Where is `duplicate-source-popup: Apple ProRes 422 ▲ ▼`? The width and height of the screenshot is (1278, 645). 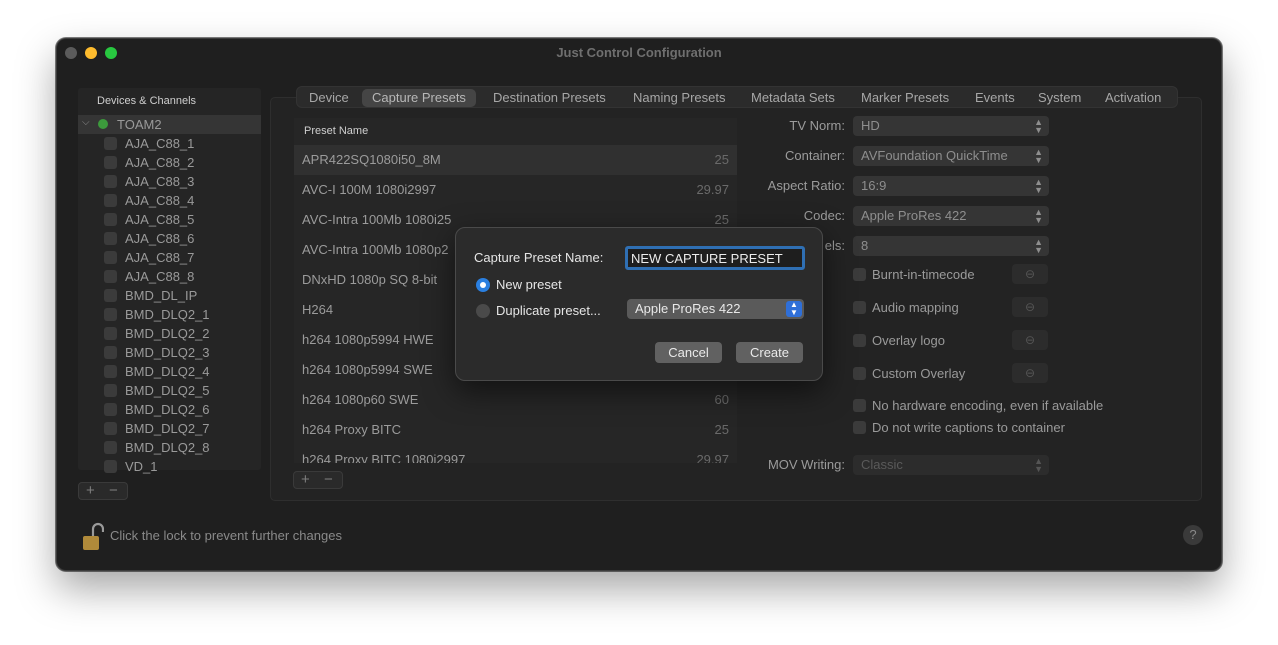
duplicate-source-popup: Apple ProRes 422 ▲ ▼ is located at coordinates (715, 309).